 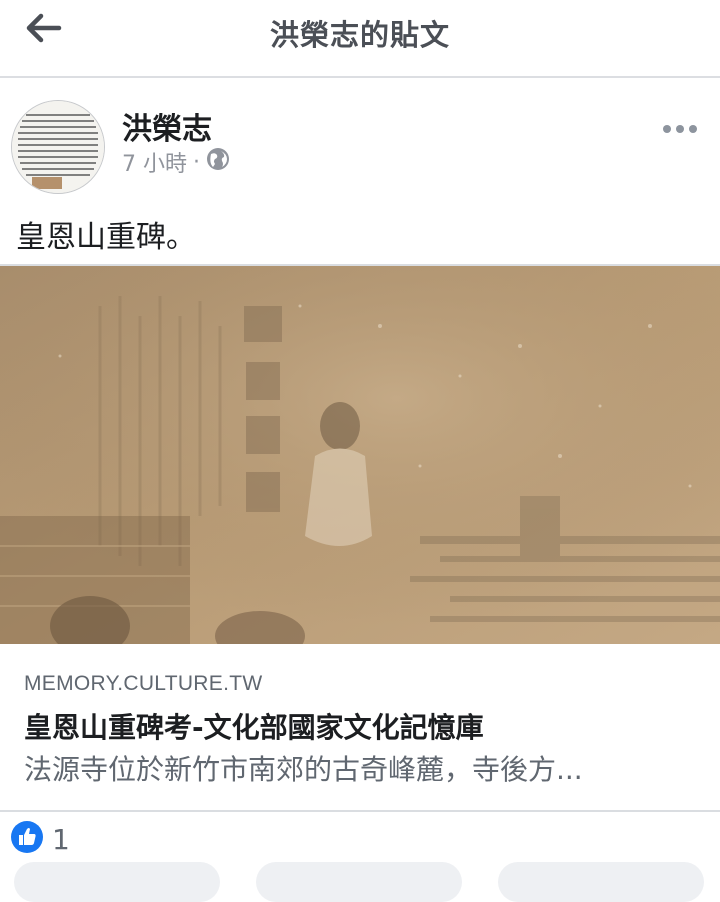 I want to click on link-domain: MEMORY.CULTURE.TW, so click(x=143, y=683).